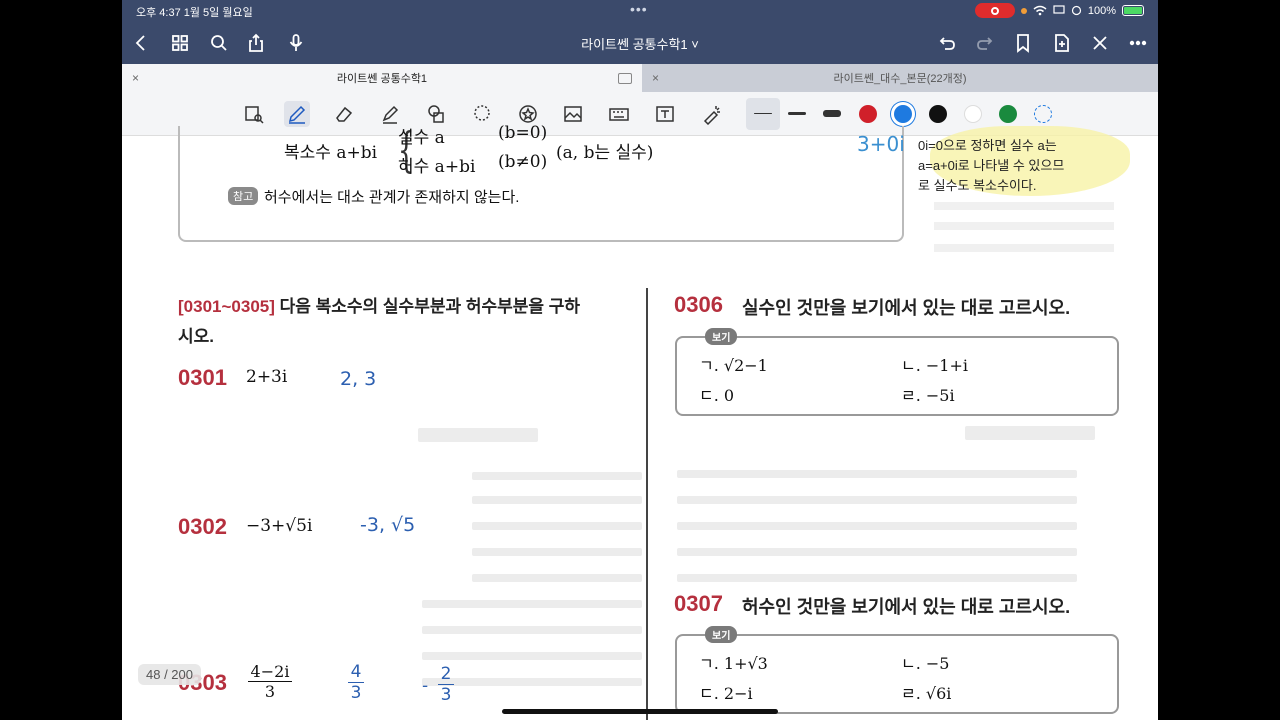  I want to click on problem-fraction: 4−2i 3, so click(270, 681).